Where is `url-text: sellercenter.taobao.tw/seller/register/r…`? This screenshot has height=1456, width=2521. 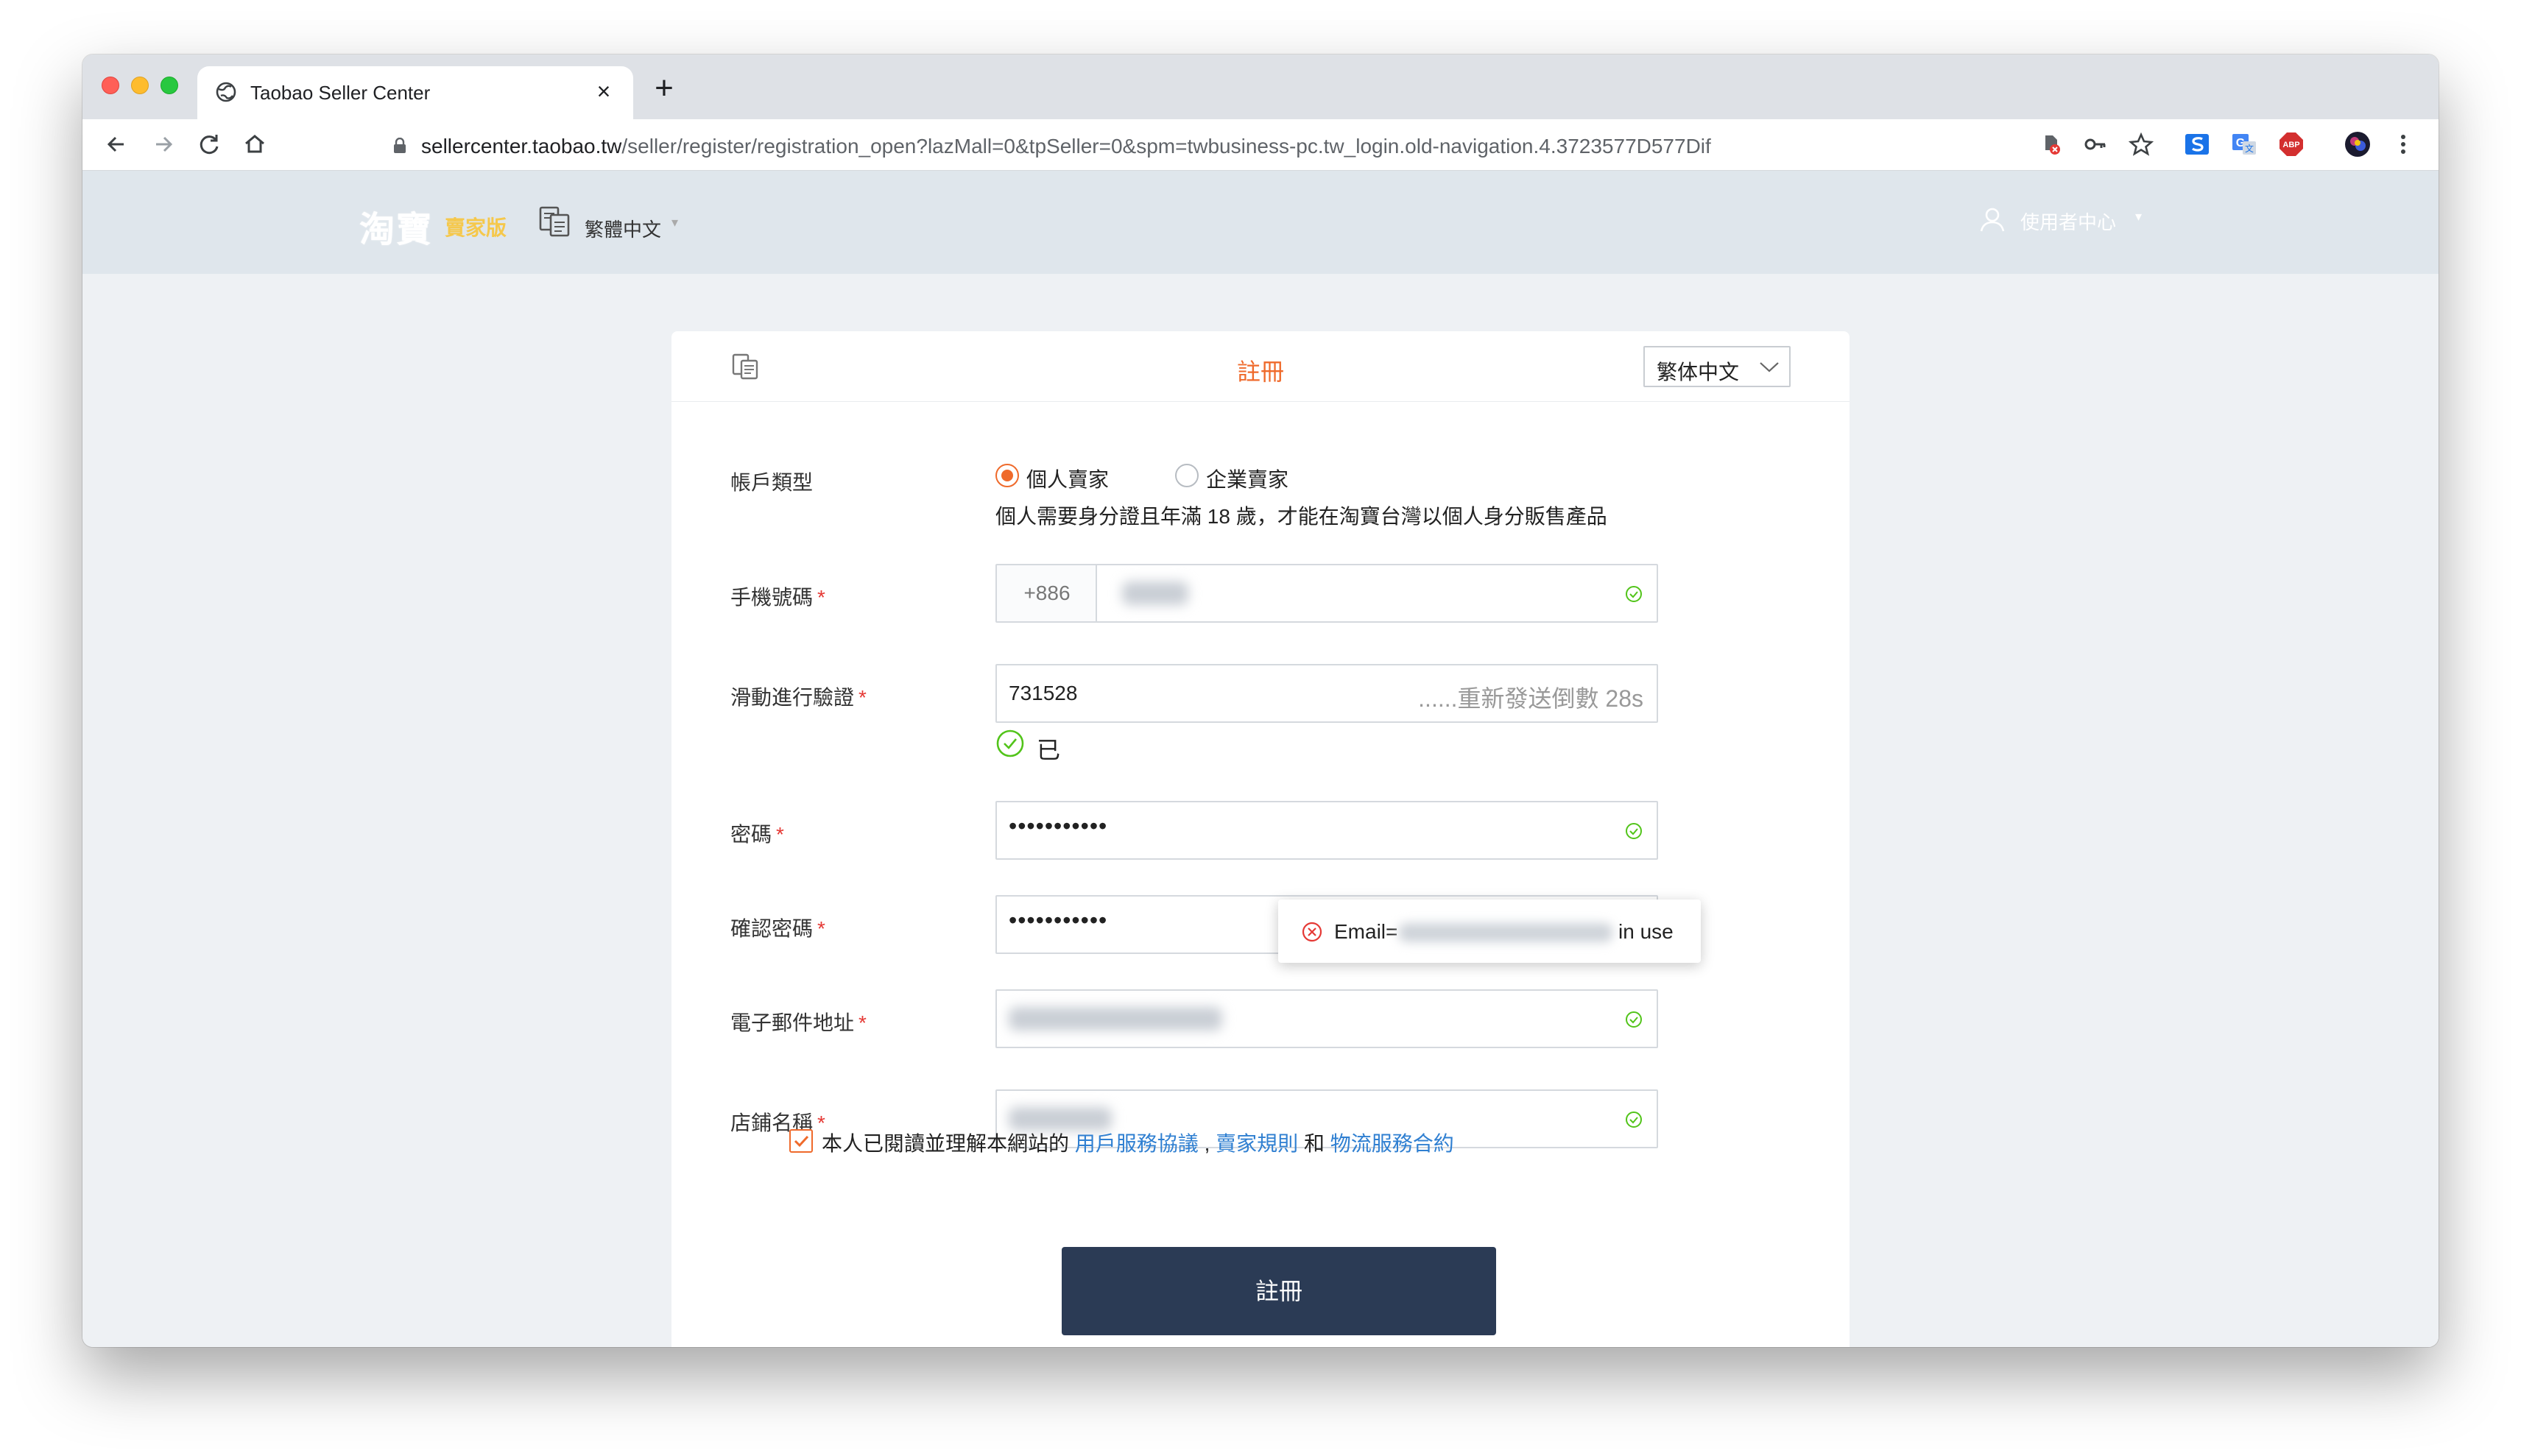
url-text: sellercenter.taobao.tw/seller/register/r… is located at coordinates (1066, 146).